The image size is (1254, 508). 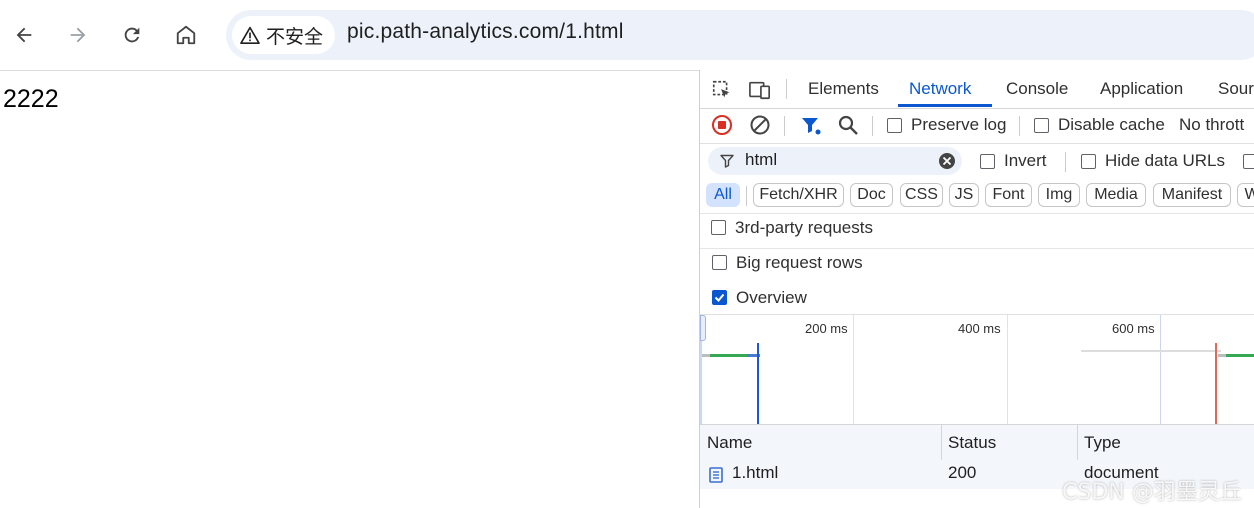 I want to click on filter-input-value: html, so click(x=761, y=159).